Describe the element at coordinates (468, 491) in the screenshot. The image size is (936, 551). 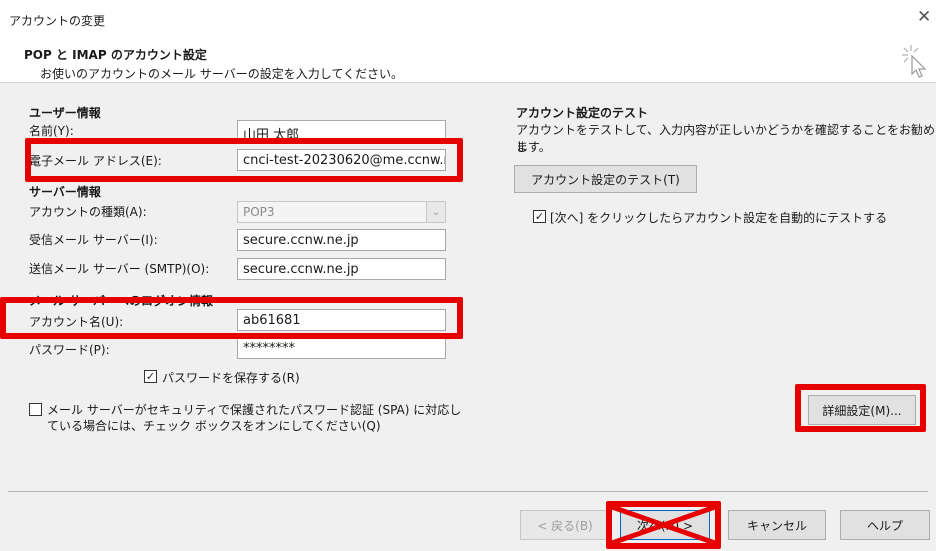
I see `footer-divider` at that location.